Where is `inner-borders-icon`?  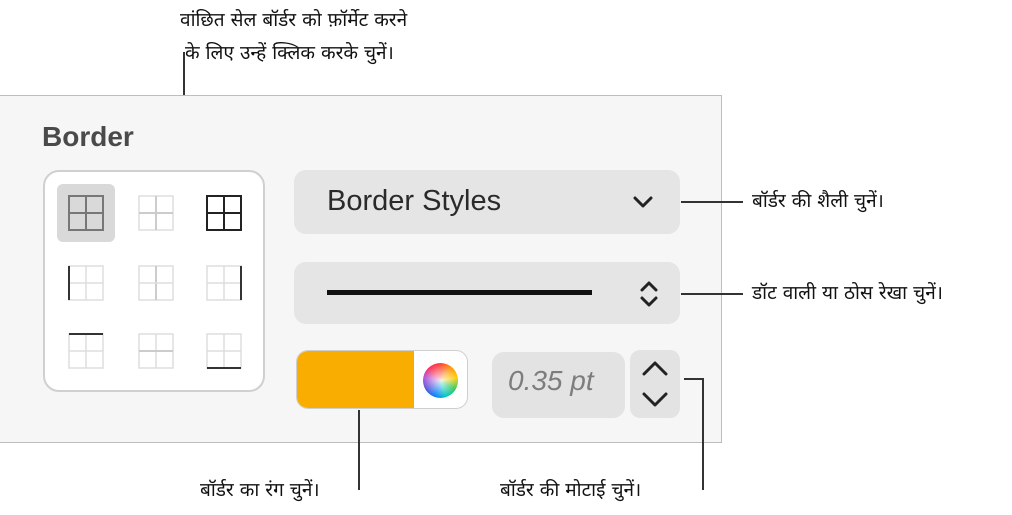 inner-borders-icon is located at coordinates (156, 213).